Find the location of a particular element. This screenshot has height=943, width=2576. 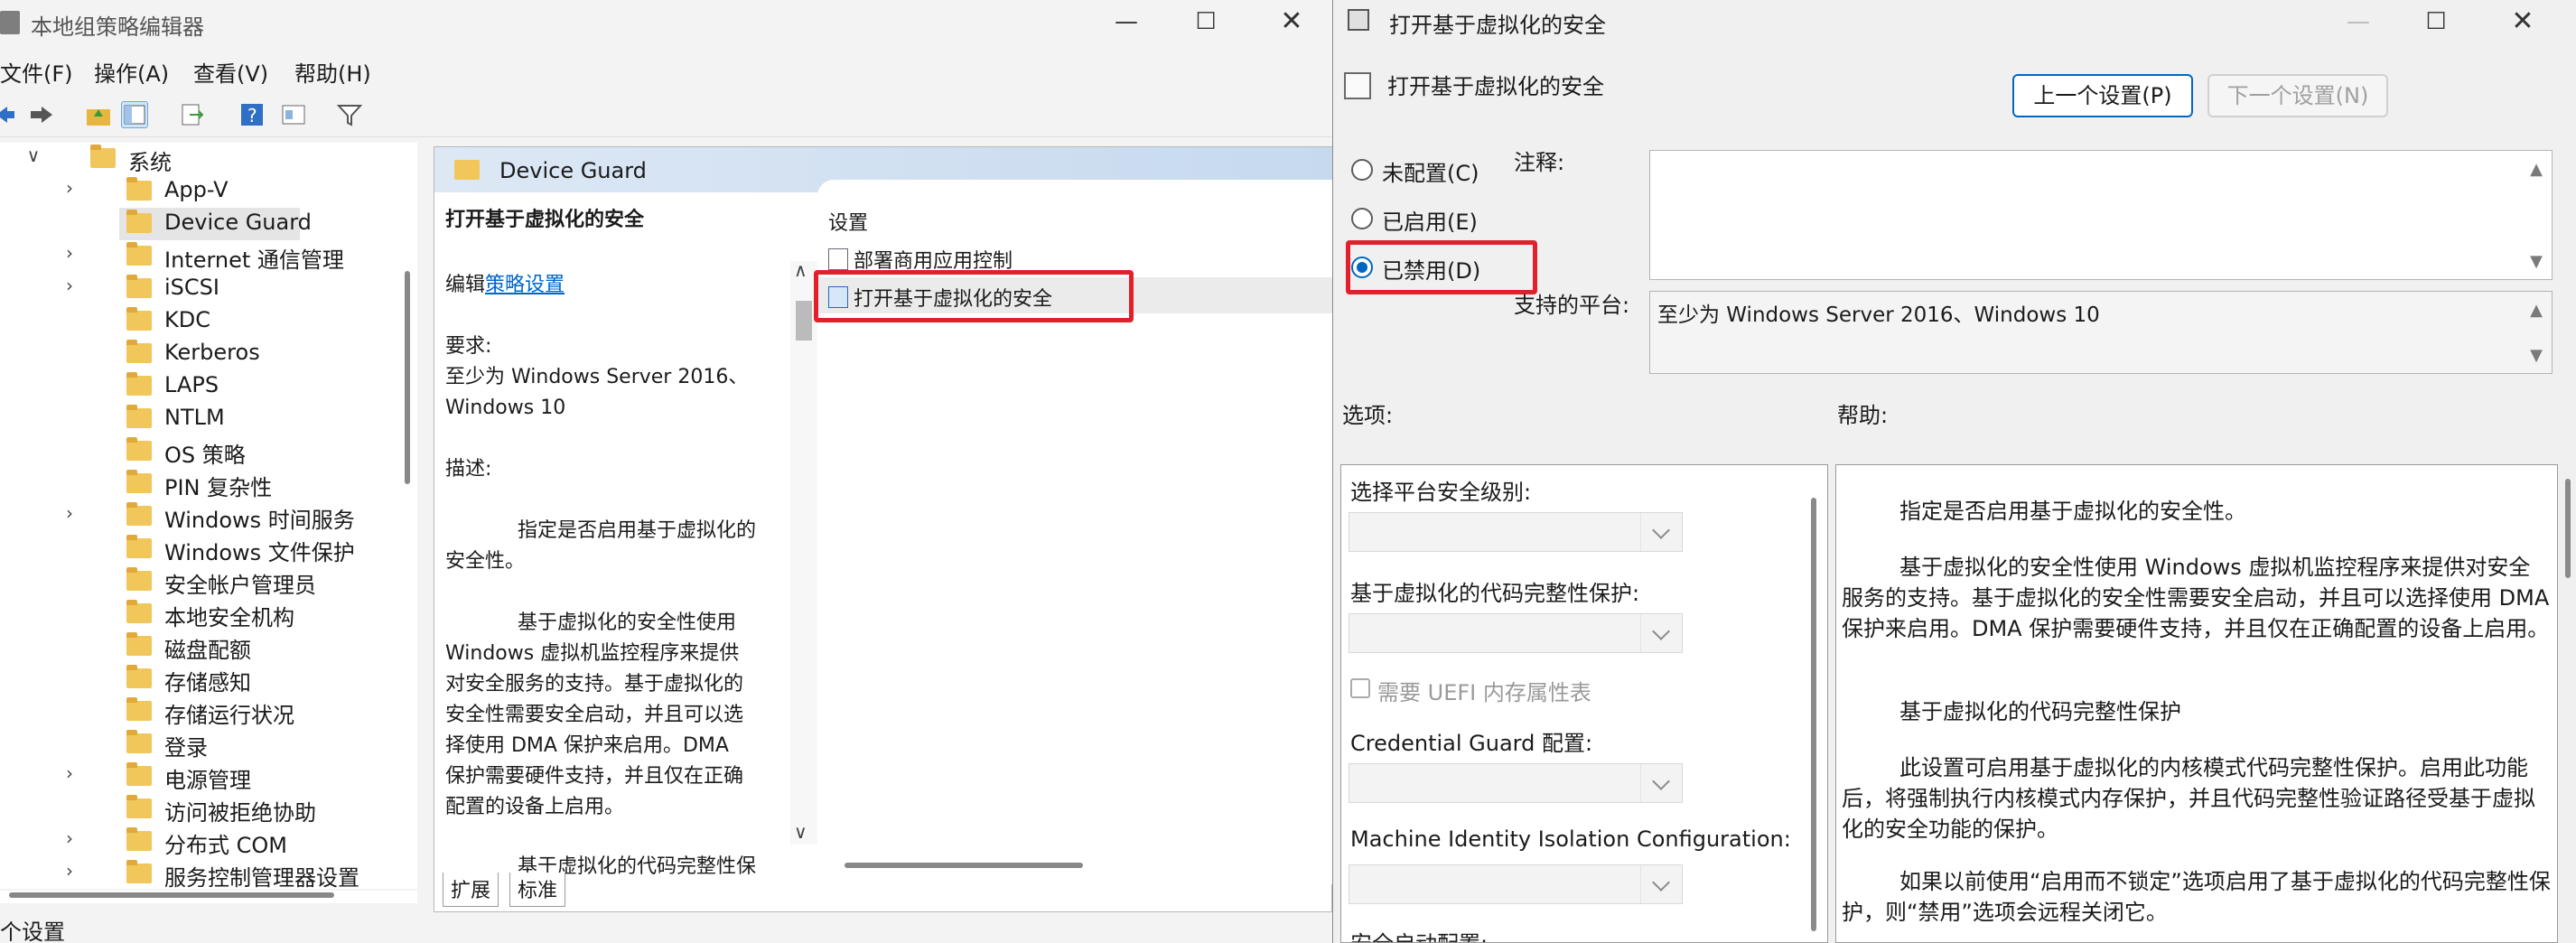

tab-standard: 标准 is located at coordinates (537, 890).